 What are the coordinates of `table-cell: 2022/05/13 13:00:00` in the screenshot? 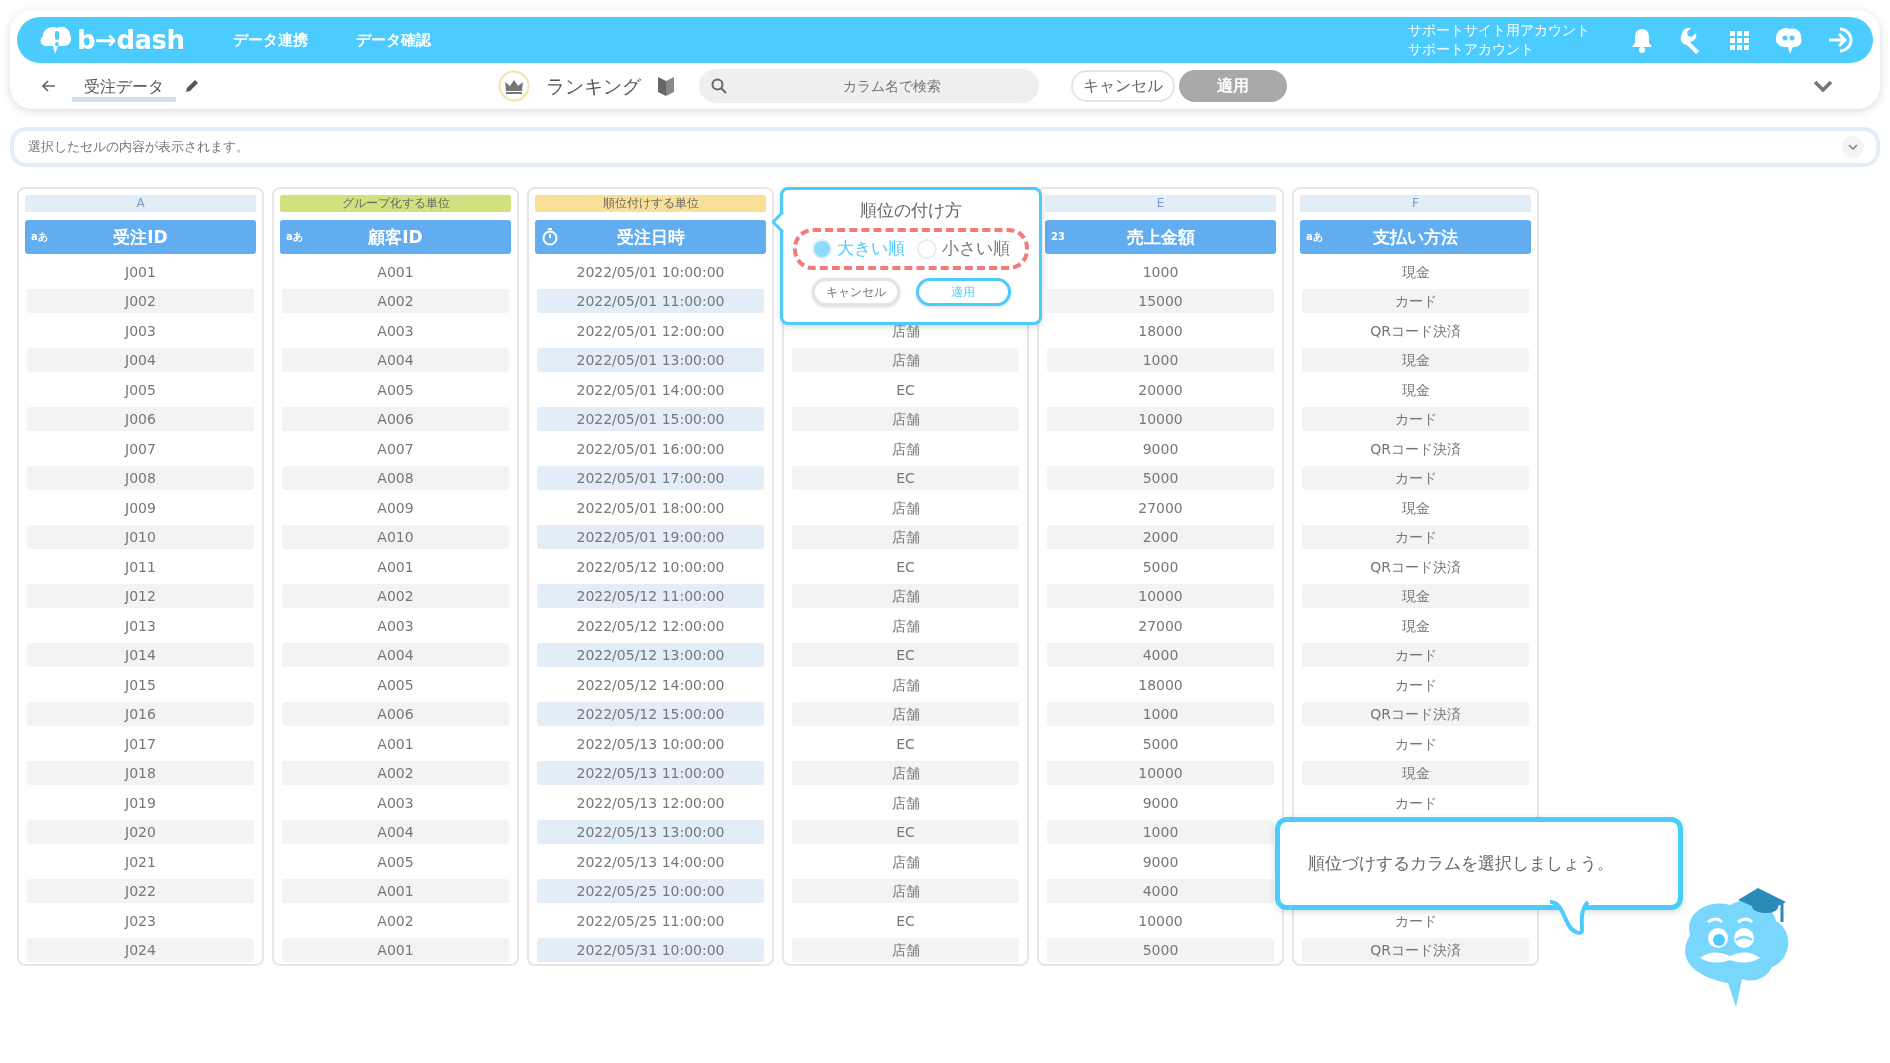 It's located at (650, 832).